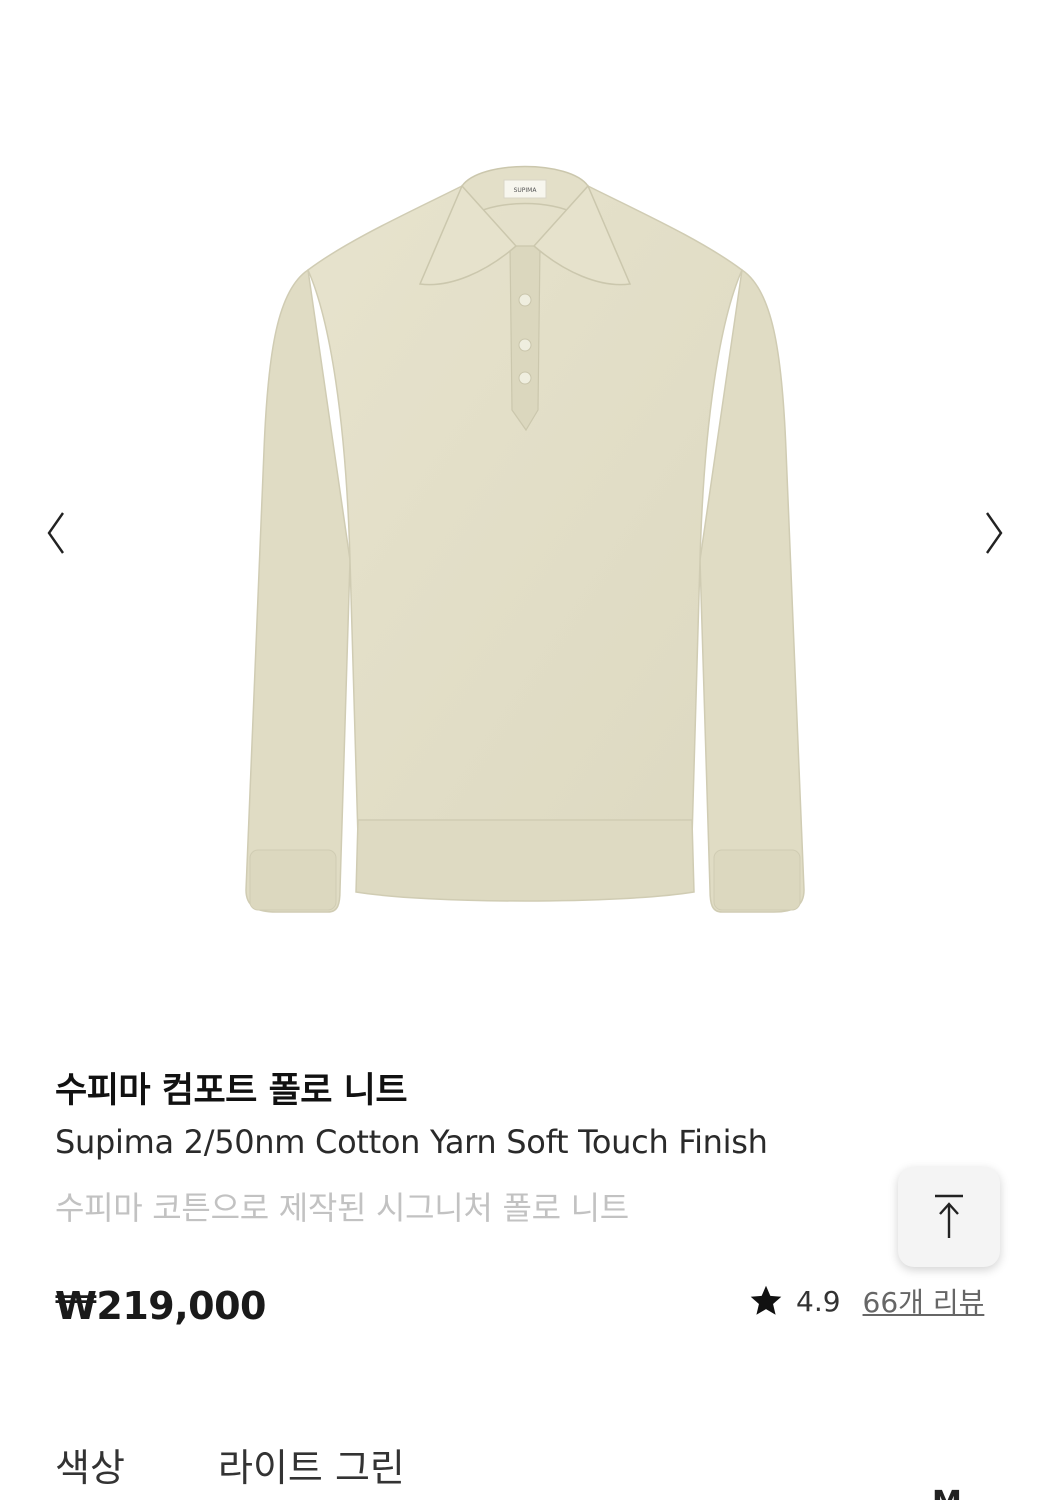  I want to click on scroll-to-top-button, so click(949, 1217).